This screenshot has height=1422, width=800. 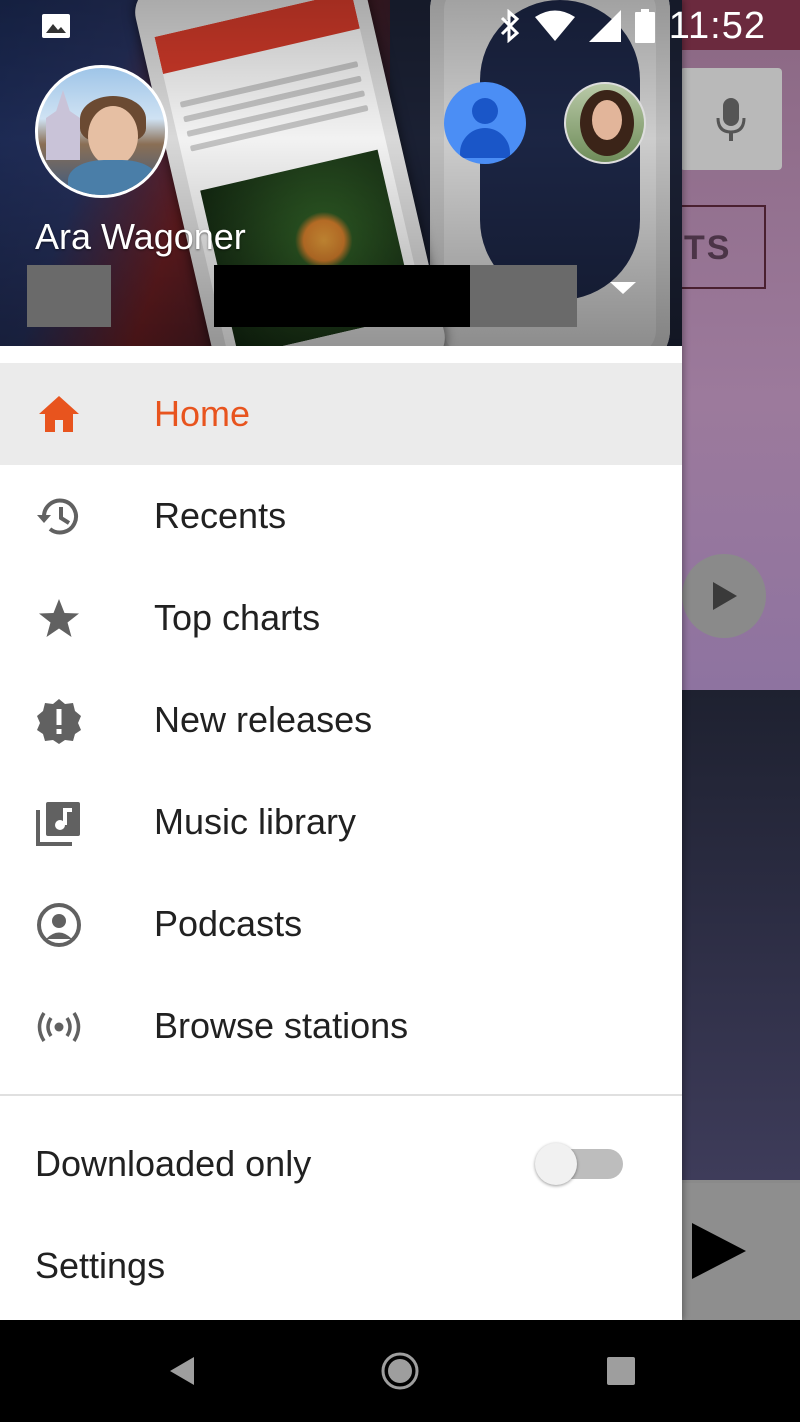 What do you see at coordinates (56, 26) in the screenshot?
I see `gallery-icon` at bounding box center [56, 26].